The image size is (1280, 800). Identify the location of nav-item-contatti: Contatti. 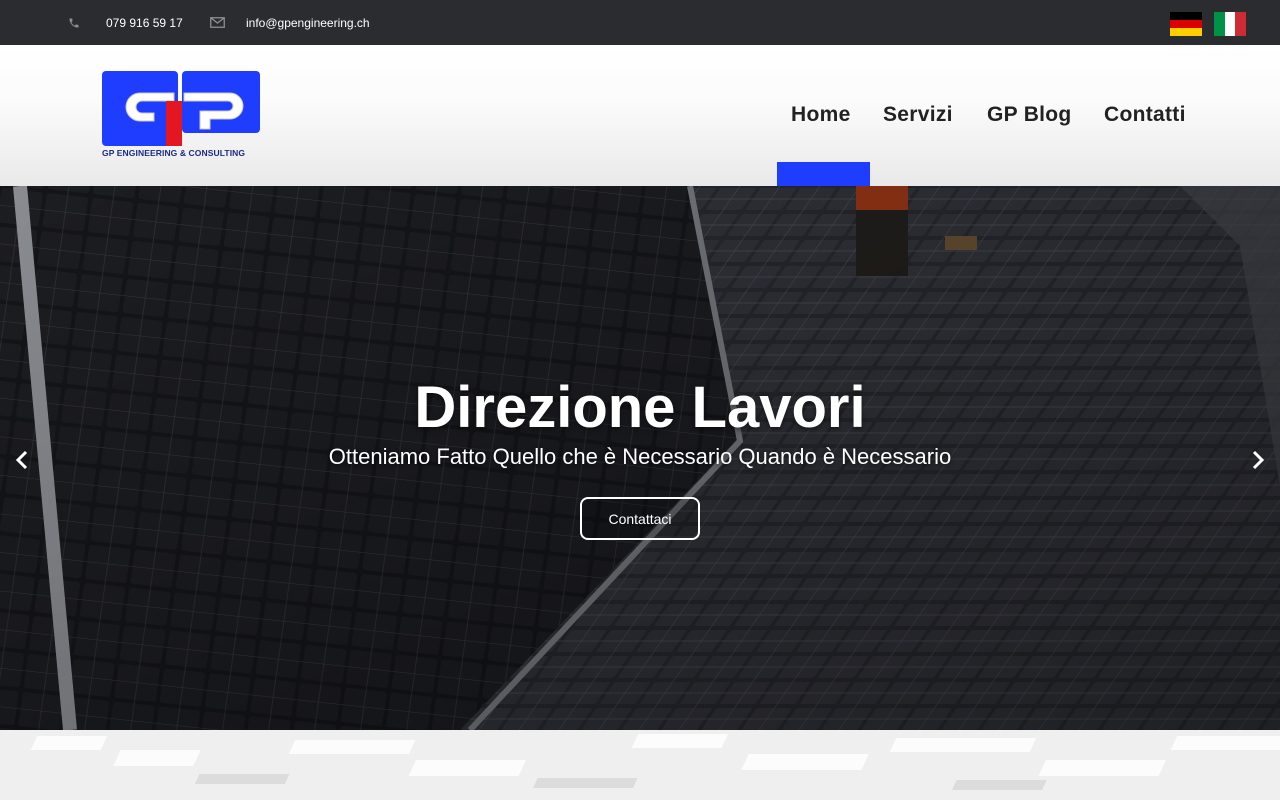
(1145, 115).